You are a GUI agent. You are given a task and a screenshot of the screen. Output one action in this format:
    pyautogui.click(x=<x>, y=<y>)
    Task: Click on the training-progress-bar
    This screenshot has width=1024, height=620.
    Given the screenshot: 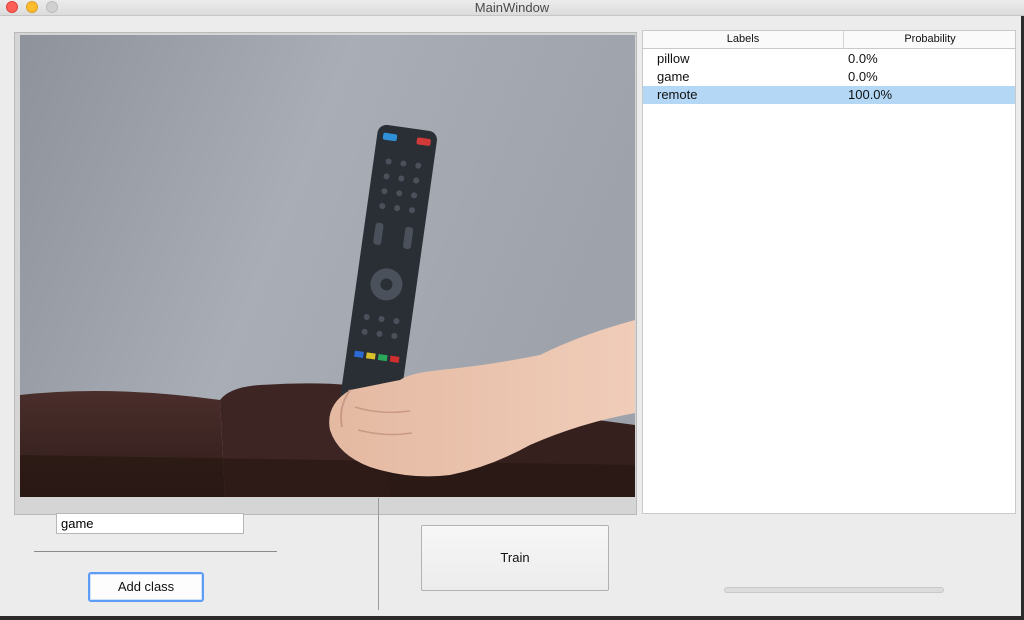 What is the action you would take?
    pyautogui.click(x=834, y=590)
    